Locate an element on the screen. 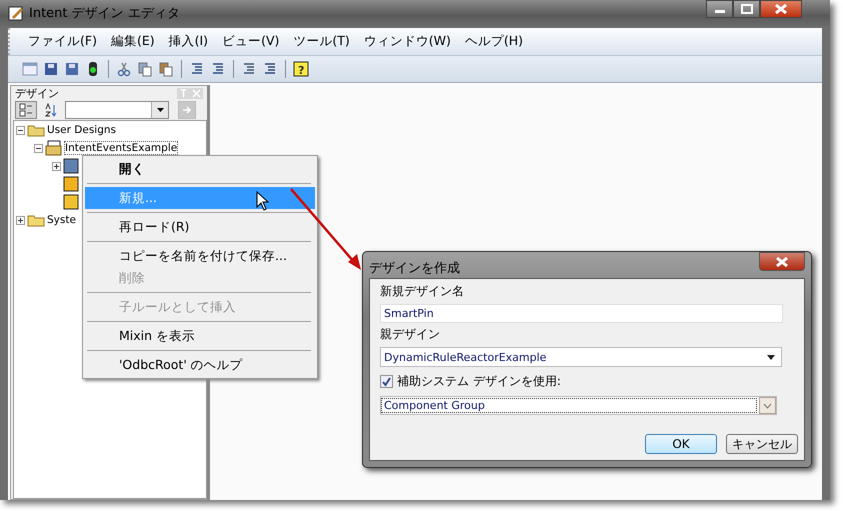 The image size is (843, 511). ok-button: OK is located at coordinates (681, 444).